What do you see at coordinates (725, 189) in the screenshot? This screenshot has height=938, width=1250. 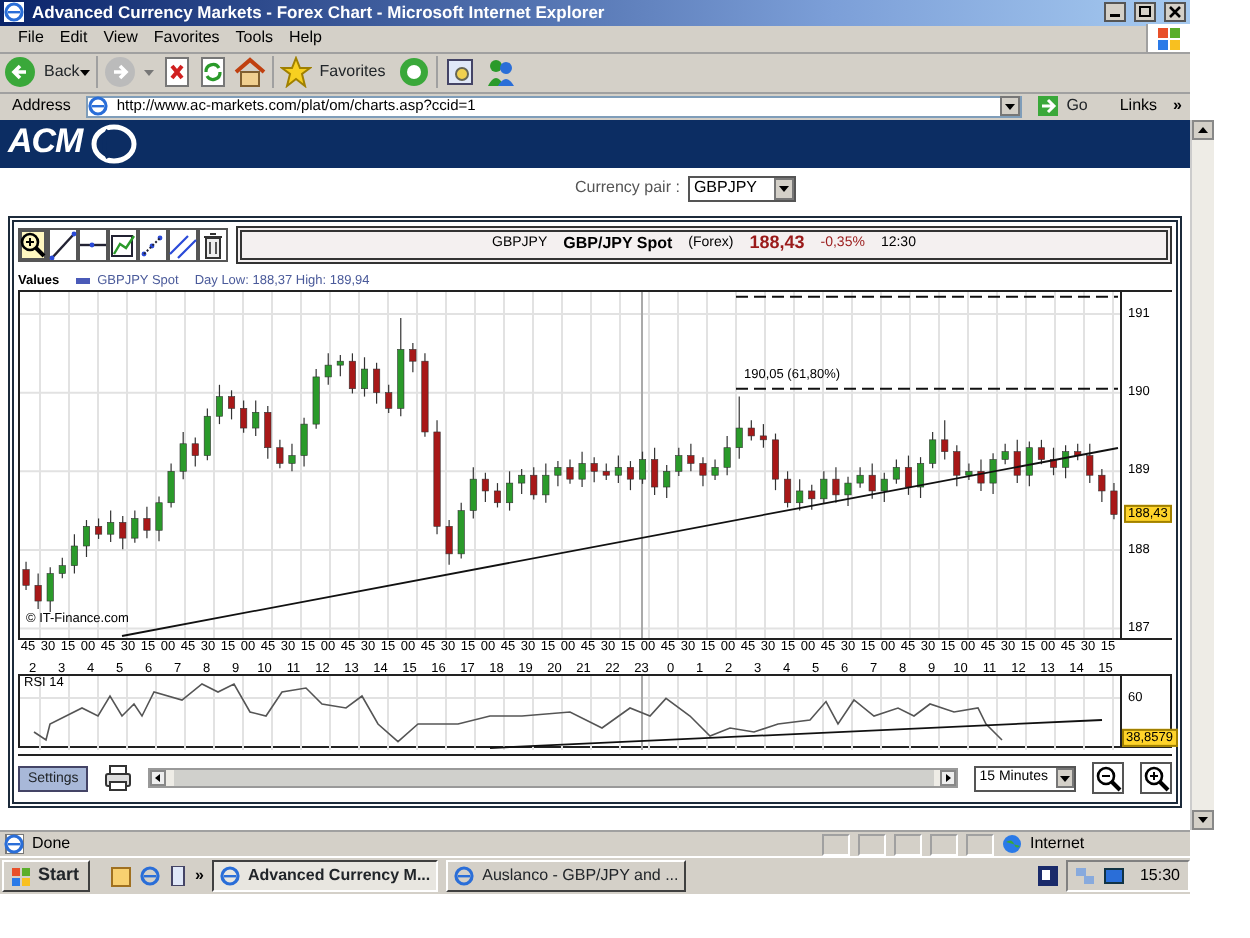 I see `selected-value: GBPJPY` at bounding box center [725, 189].